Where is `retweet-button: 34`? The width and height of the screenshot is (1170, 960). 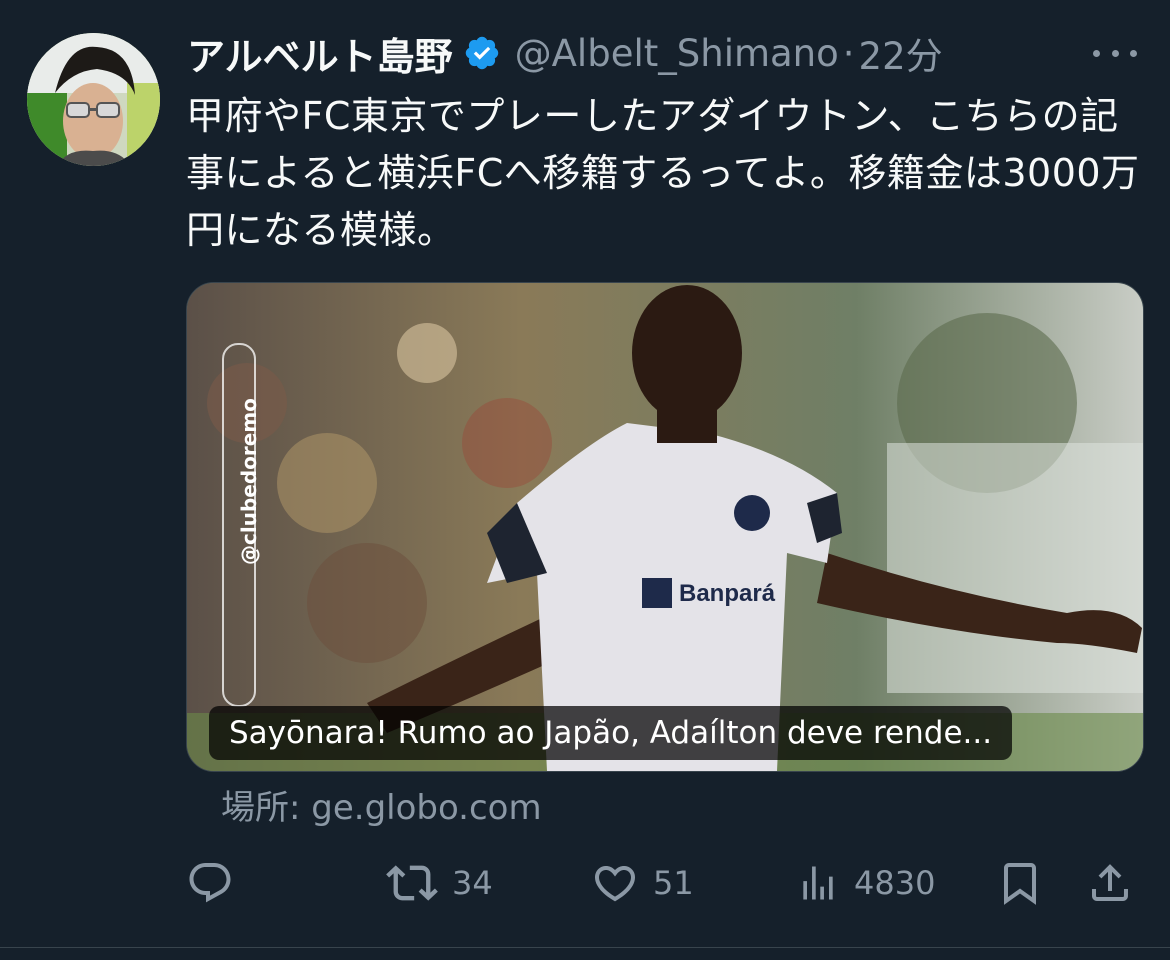 retweet-button: 34 is located at coordinates (439, 883).